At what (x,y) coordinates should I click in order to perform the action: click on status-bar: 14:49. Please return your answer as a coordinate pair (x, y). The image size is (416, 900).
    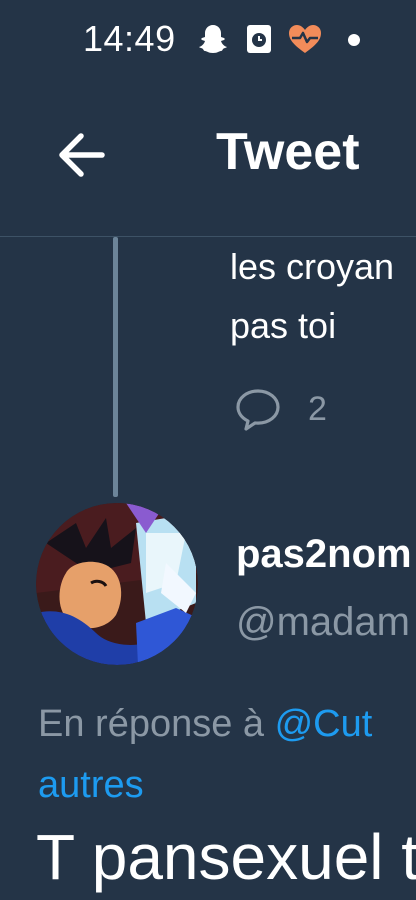
    Looking at the image, I should click on (208, 40).